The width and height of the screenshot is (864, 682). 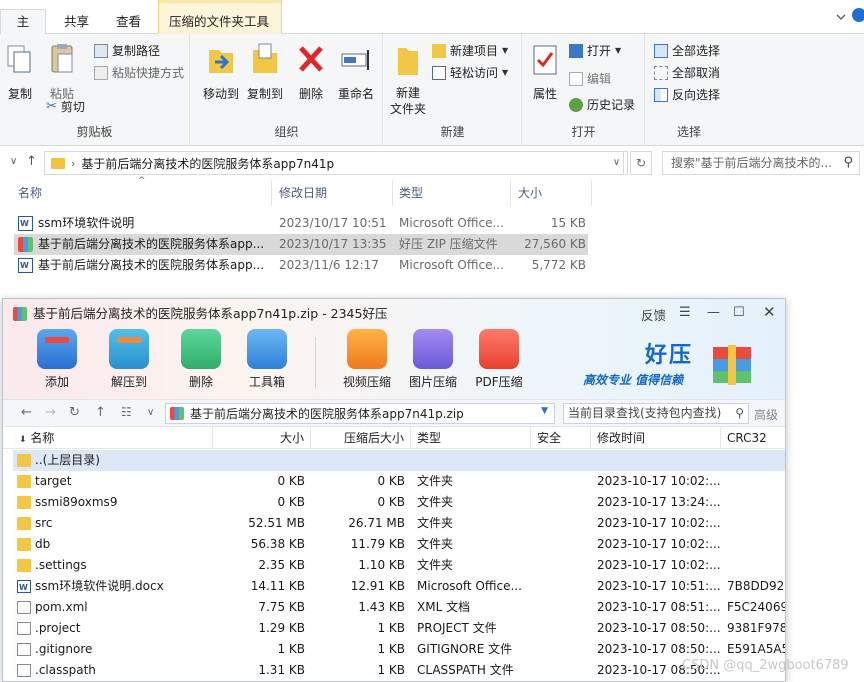 What do you see at coordinates (561, 438) in the screenshot?
I see `col-security: 安全` at bounding box center [561, 438].